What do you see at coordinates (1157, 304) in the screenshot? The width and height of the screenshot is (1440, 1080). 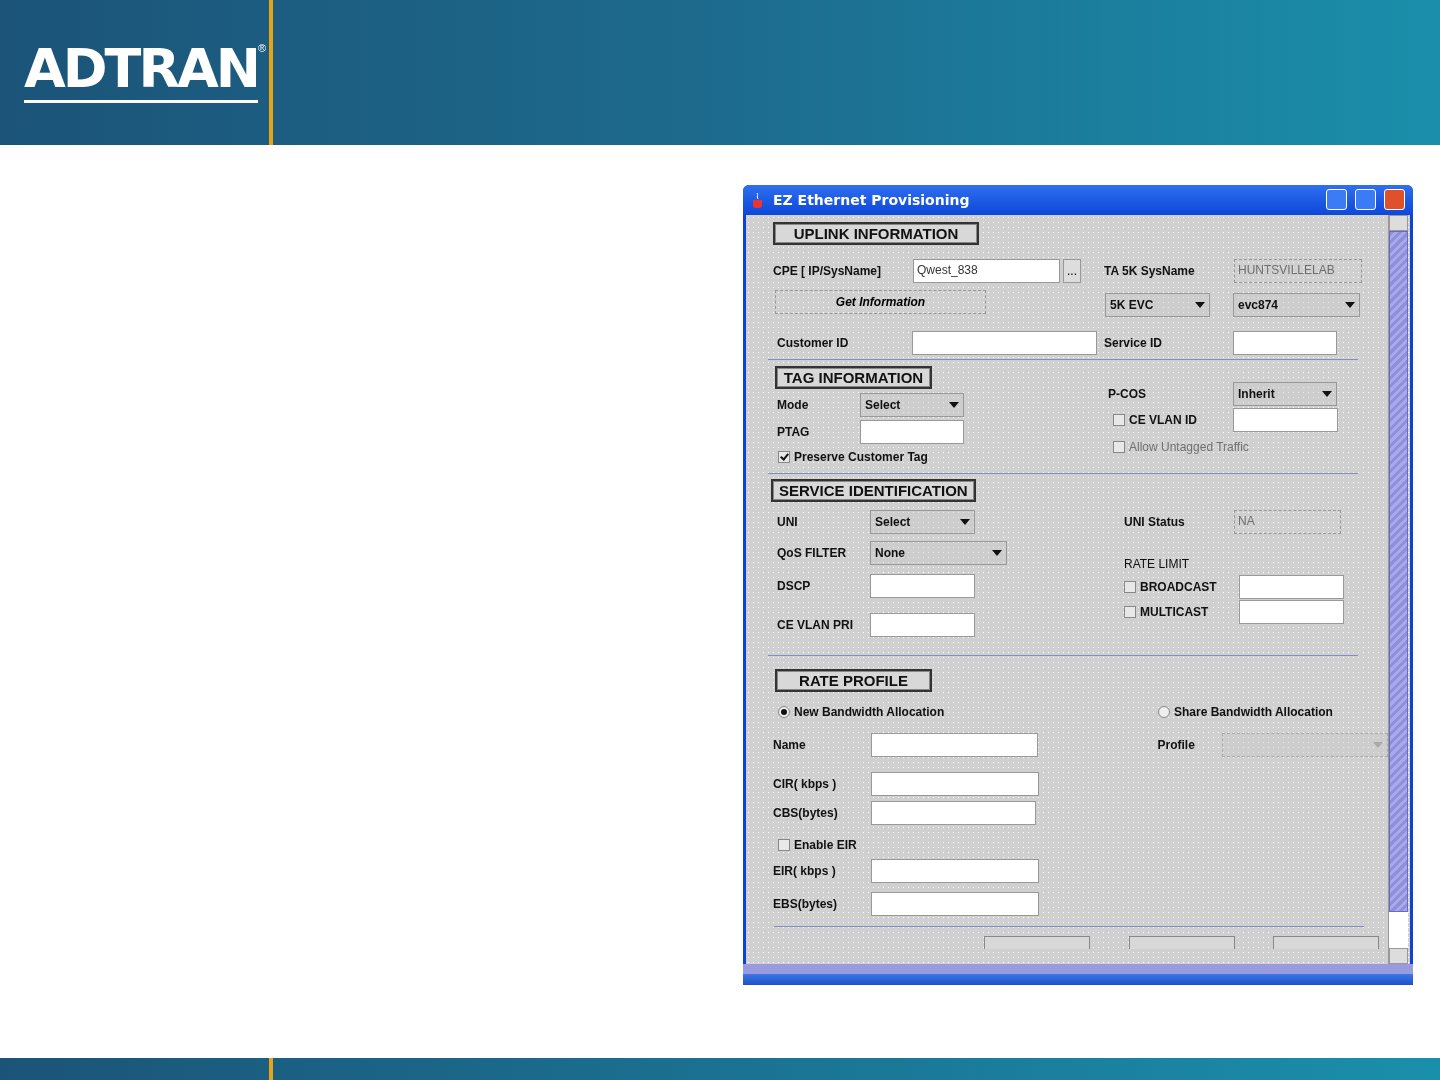 I see `dropdown: 5K EVC` at bounding box center [1157, 304].